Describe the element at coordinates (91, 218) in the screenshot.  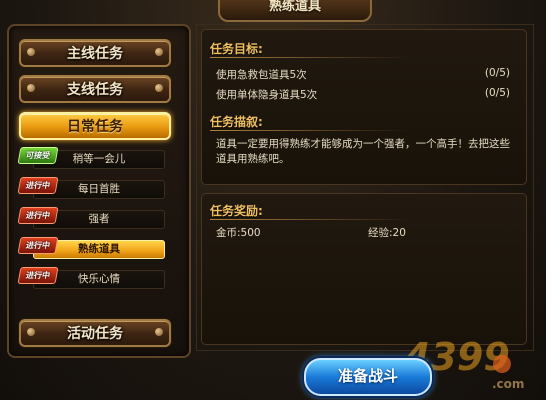
I see `quest-item: 强者 进行中` at that location.